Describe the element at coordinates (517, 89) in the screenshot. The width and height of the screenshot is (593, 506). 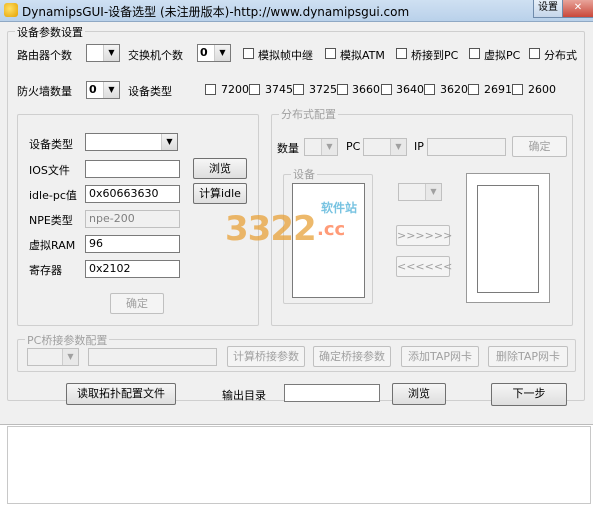
I see `model-2600-checkbox` at that location.